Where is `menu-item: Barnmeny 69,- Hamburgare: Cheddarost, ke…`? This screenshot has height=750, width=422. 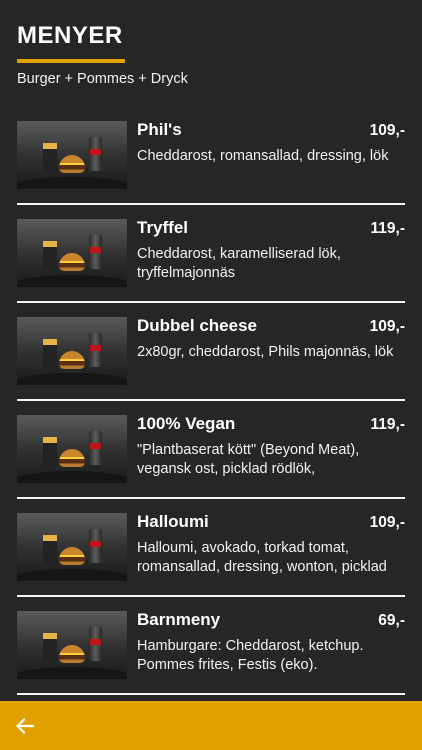
menu-item: Barnmeny 69,- Hamburgare: Cheddarost, ke… is located at coordinates (211, 646).